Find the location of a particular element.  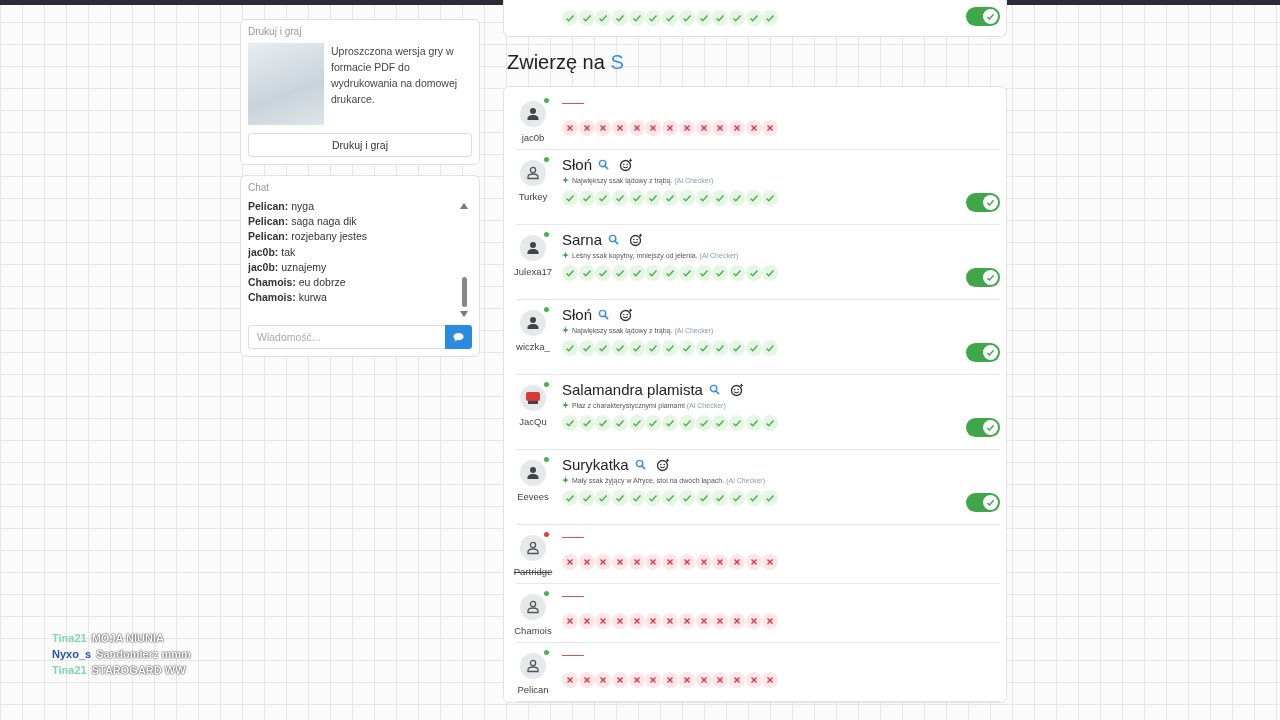

chat-message: Chamois: eu dobrze is located at coordinates (297, 282).